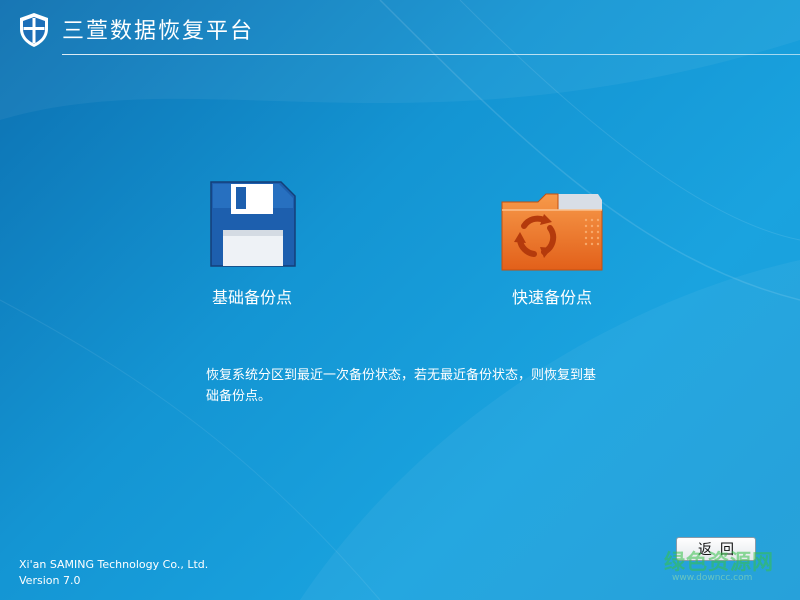 Image resolution: width=800 pixels, height=600 pixels. Describe the element at coordinates (716, 549) in the screenshot. I see `back-button: 返回` at that location.